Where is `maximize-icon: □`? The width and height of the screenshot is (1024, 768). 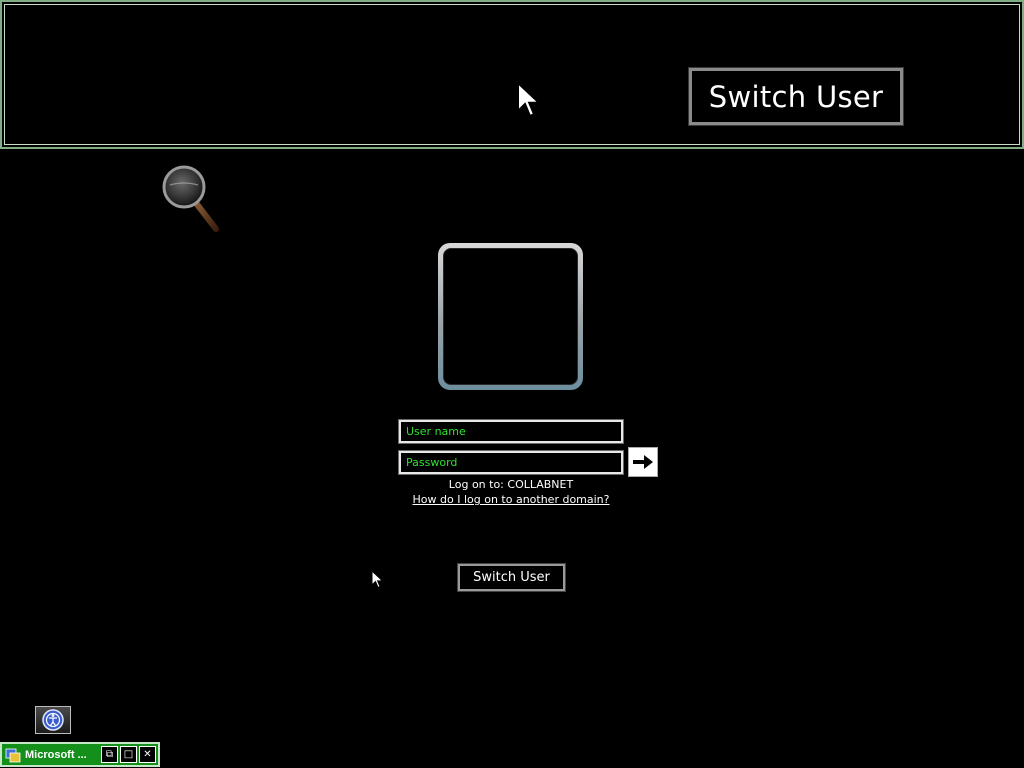 maximize-icon: □ is located at coordinates (128, 754).